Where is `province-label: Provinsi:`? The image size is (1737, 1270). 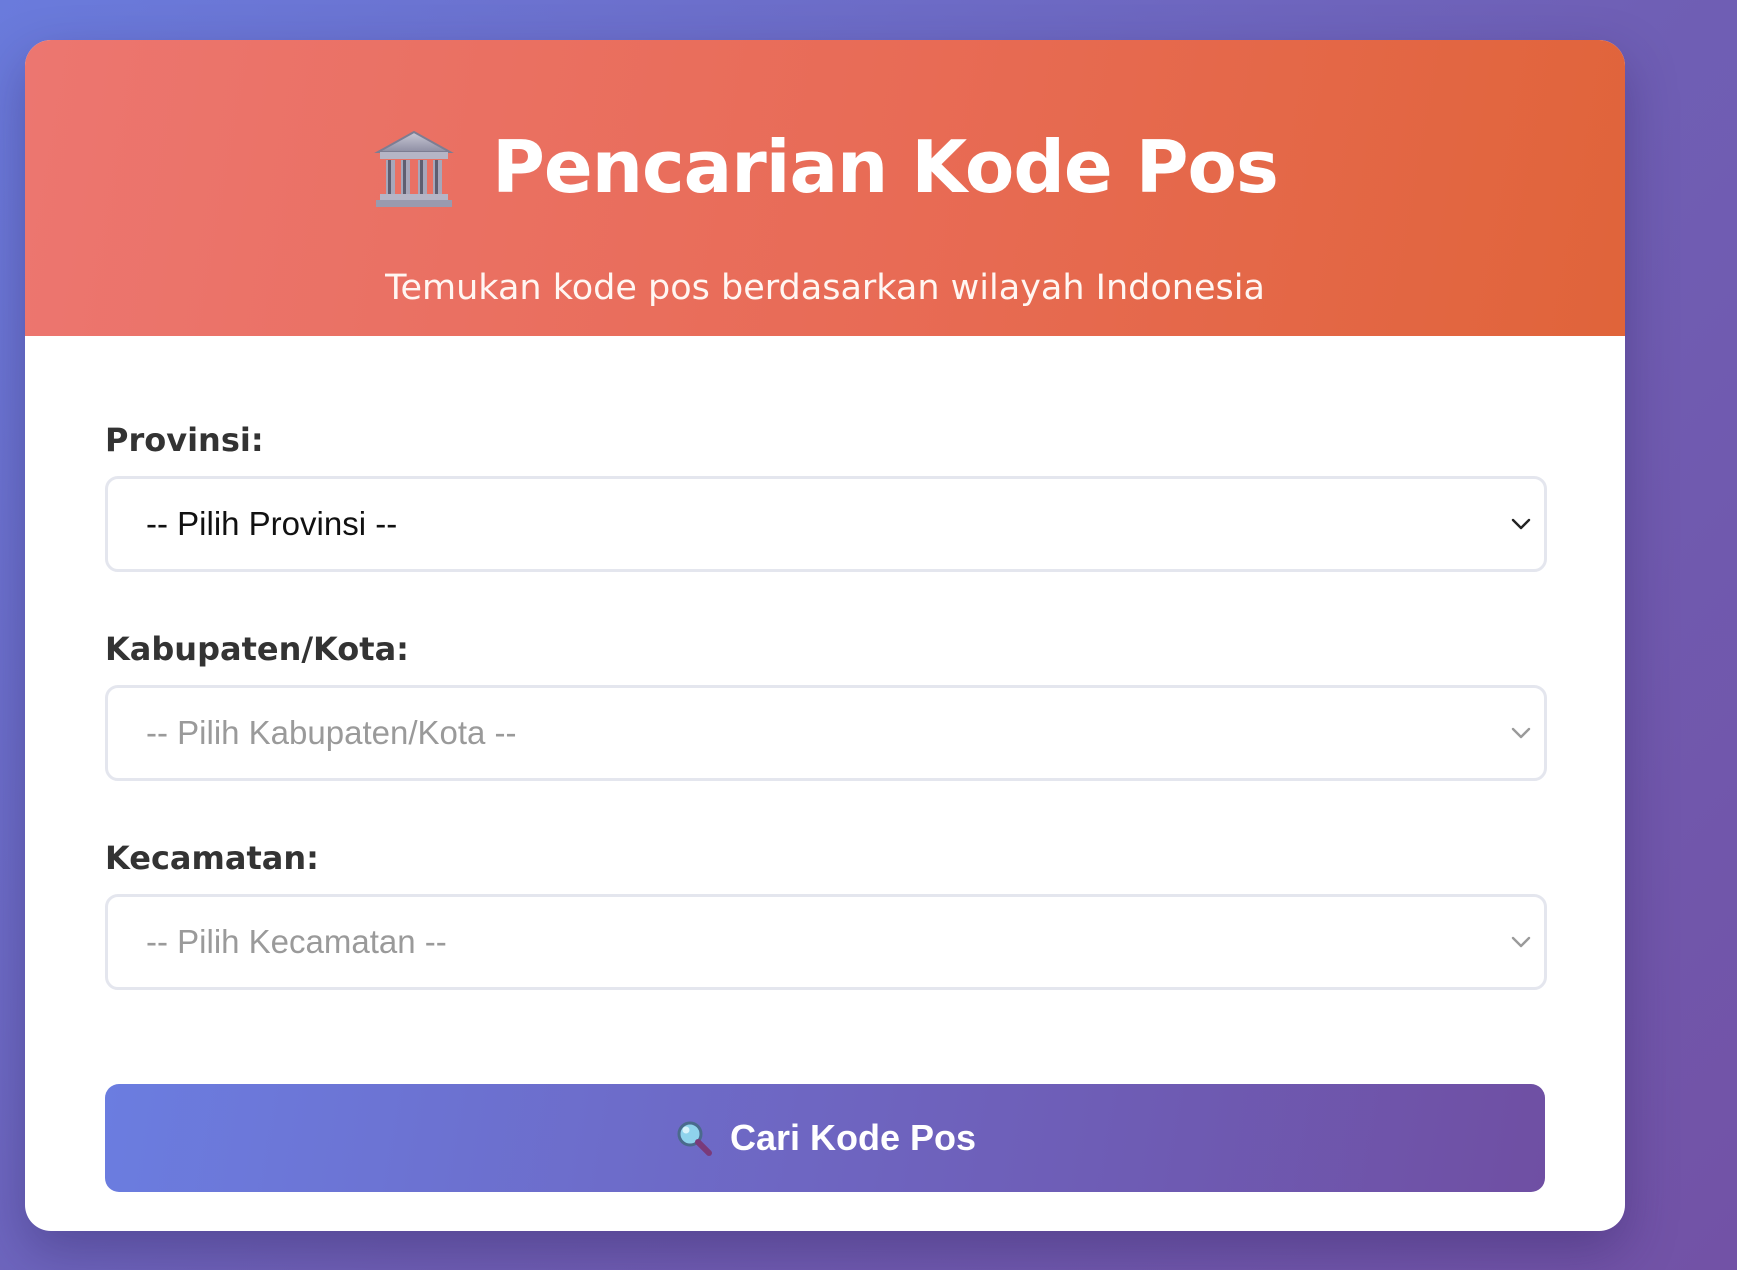 province-label: Provinsi: is located at coordinates (184, 440).